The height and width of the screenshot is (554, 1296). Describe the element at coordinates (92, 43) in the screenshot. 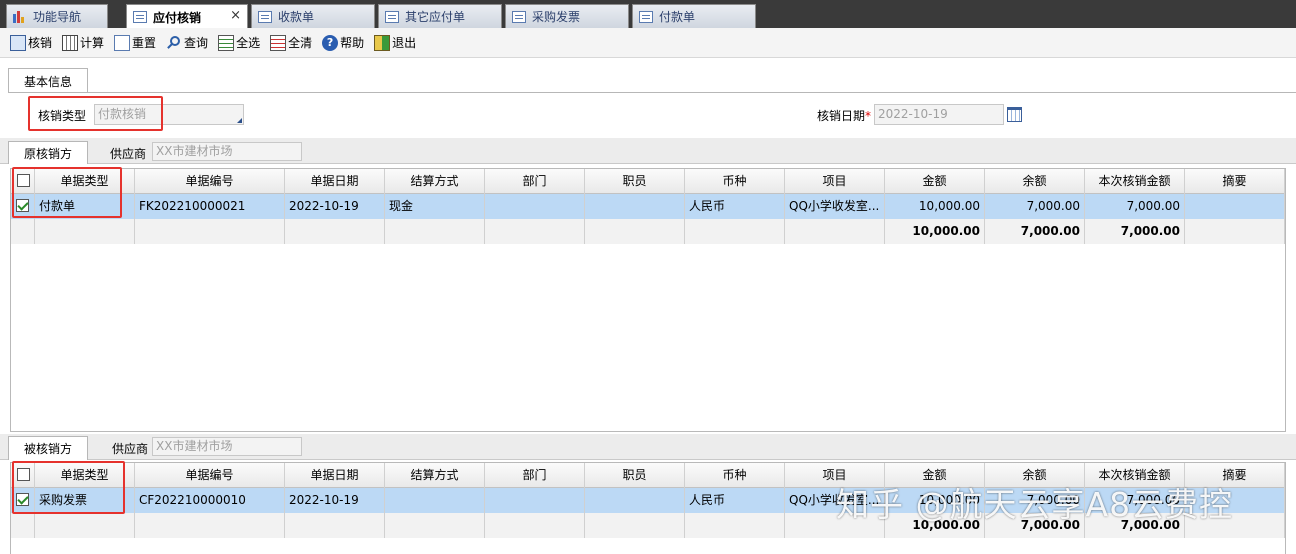

I see `button-label: 计算` at that location.